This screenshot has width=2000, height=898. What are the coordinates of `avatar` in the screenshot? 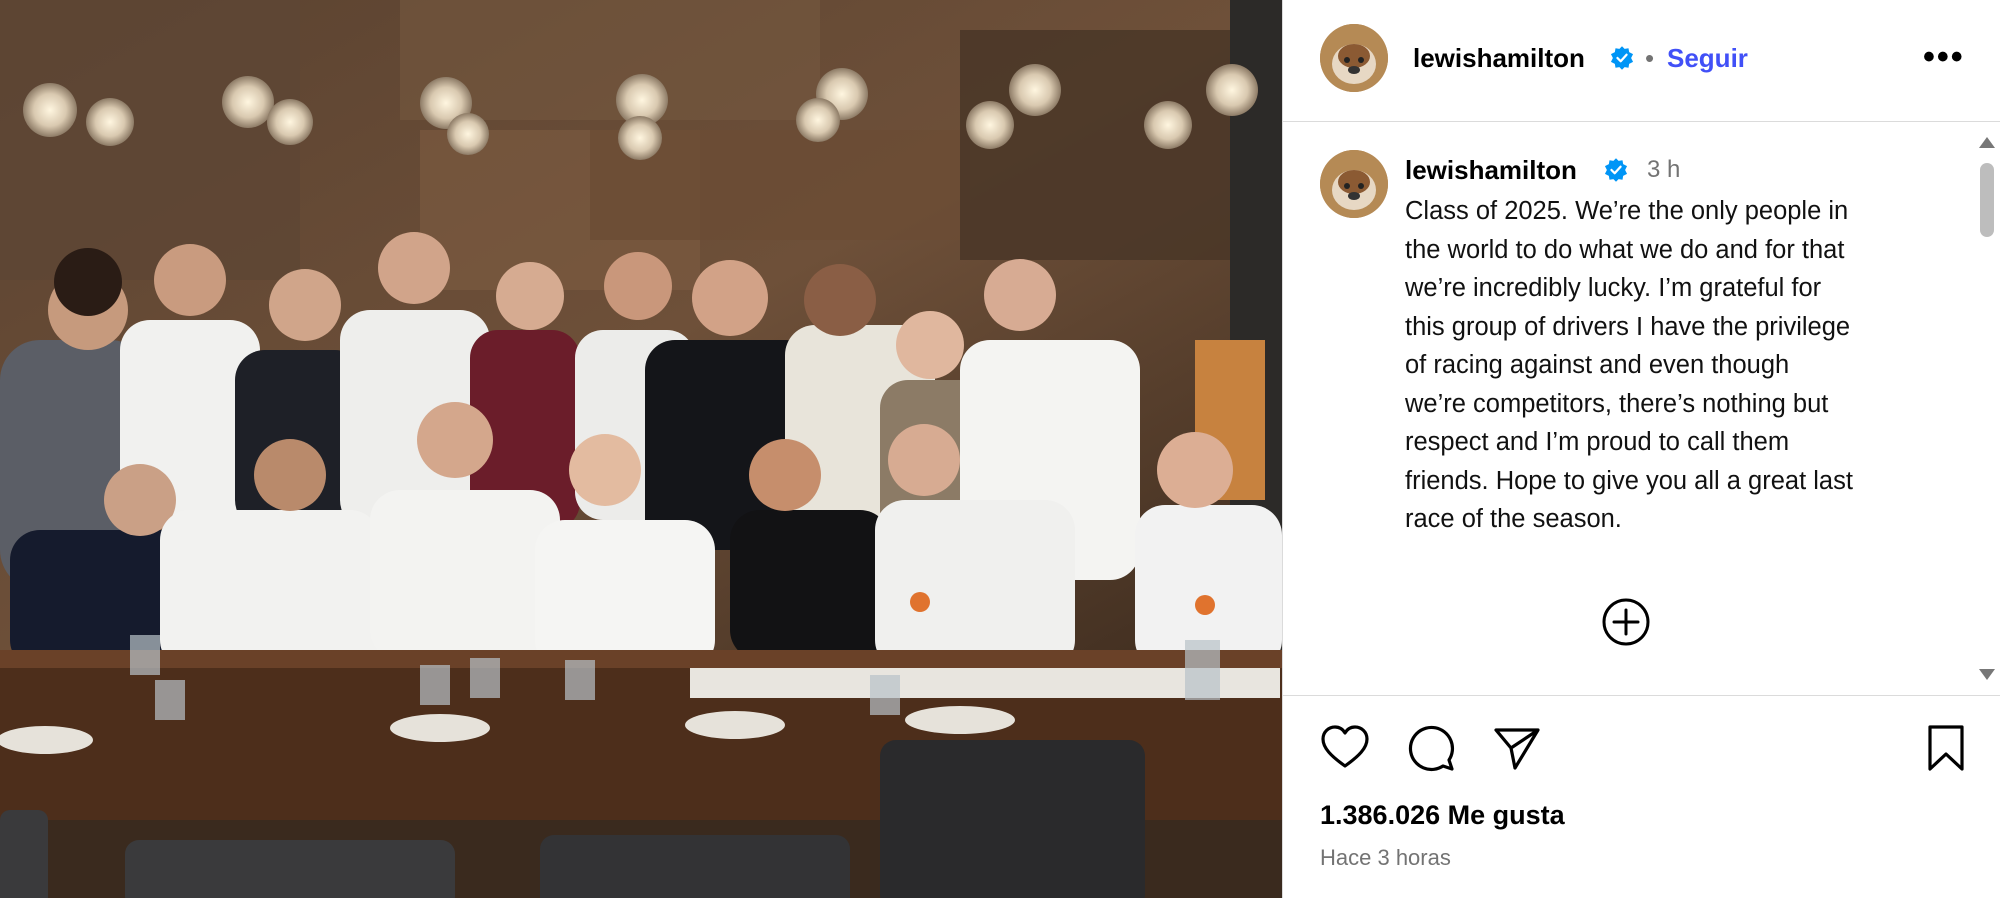 It's located at (1354, 58).